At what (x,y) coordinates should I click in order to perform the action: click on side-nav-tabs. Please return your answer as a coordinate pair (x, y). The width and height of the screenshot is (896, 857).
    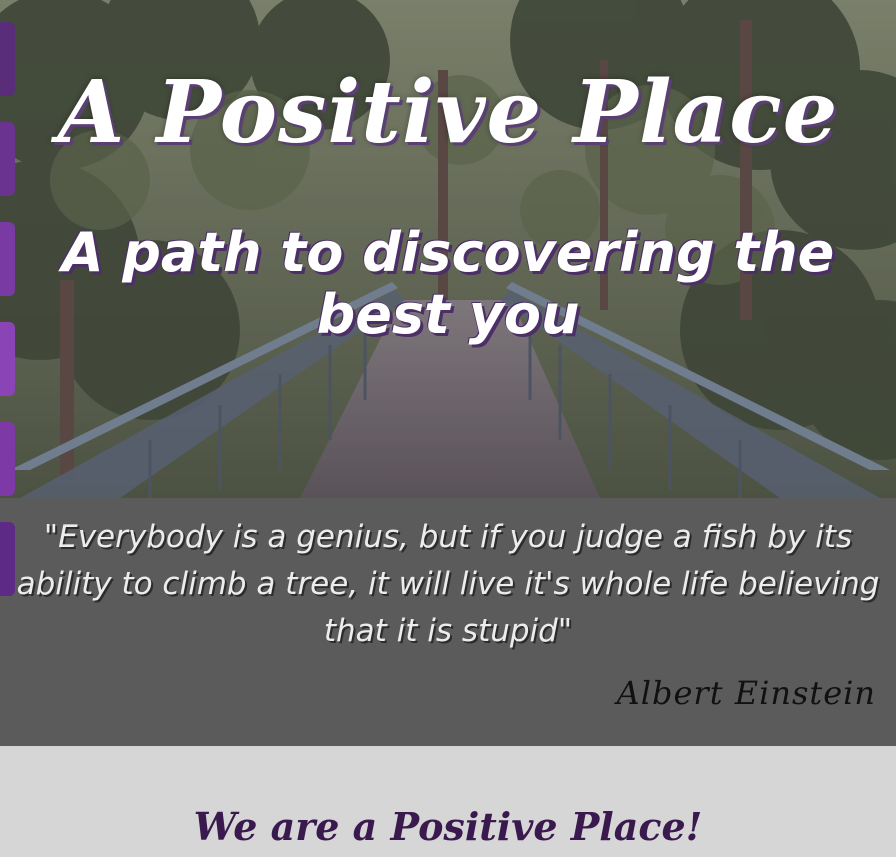
    Looking at the image, I should click on (8, 312).